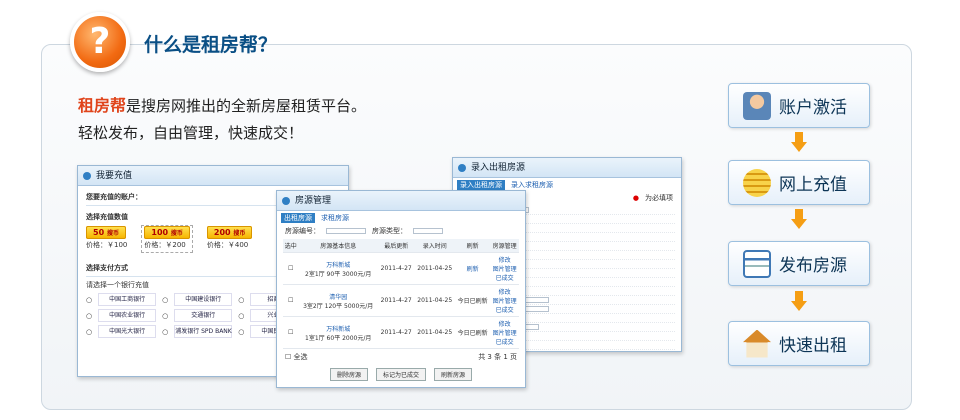 Image resolution: width=960 pixels, height=420 pixels. What do you see at coordinates (203, 315) in the screenshot?
I see `bank-bocom: 交通银行` at bounding box center [203, 315].